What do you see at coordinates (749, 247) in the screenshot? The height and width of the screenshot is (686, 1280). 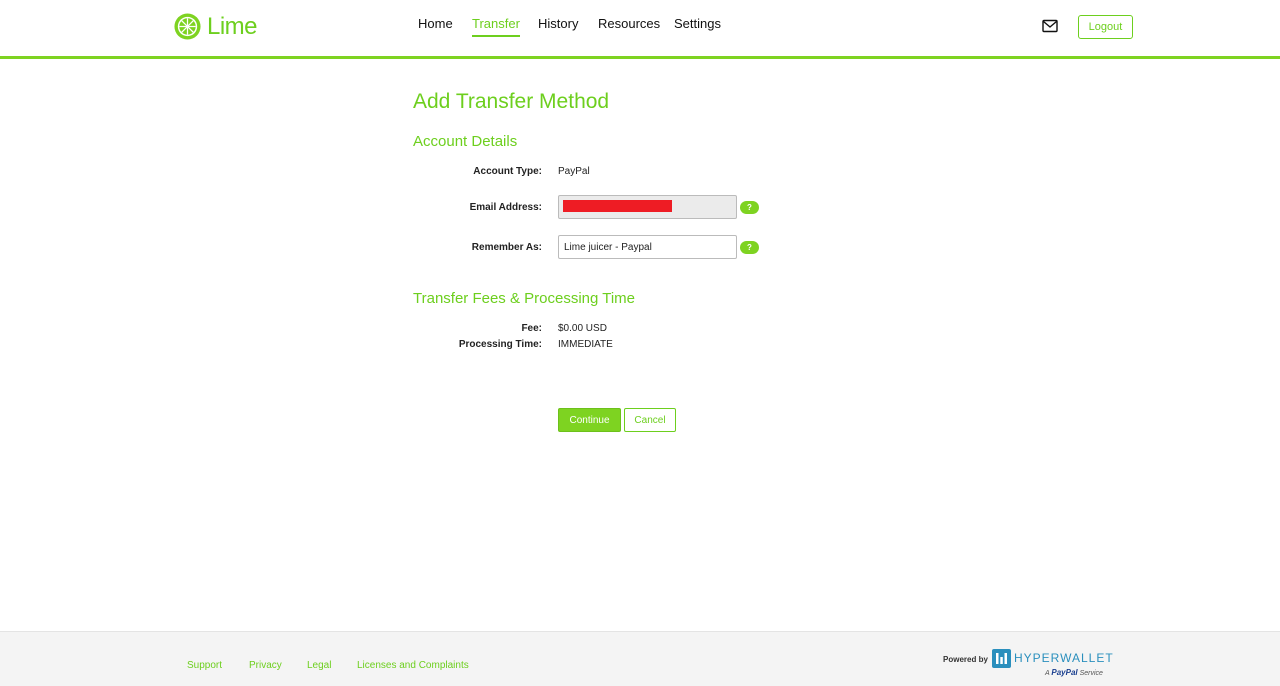 I see `remember-as-help-icon: ?` at bounding box center [749, 247].